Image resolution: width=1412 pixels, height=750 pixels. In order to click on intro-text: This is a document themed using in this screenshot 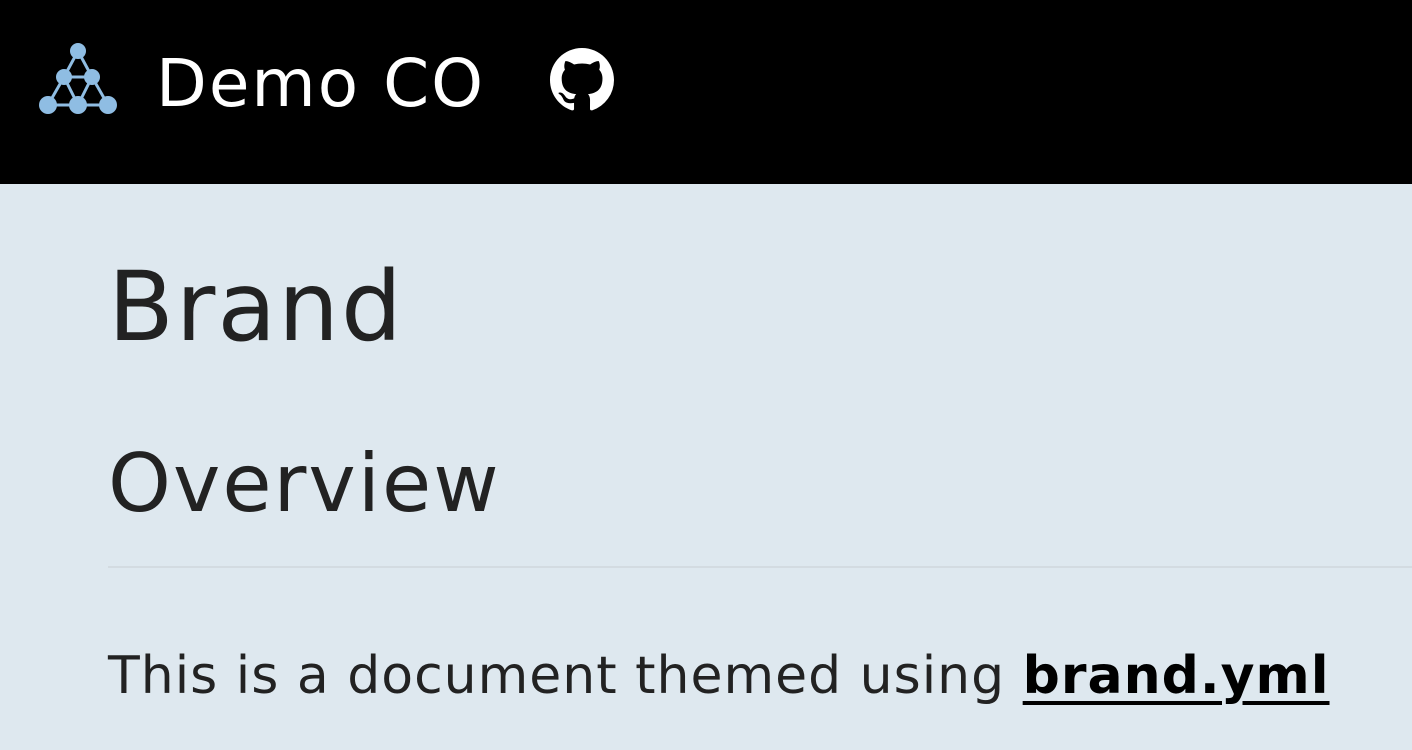, I will do `click(565, 676)`.